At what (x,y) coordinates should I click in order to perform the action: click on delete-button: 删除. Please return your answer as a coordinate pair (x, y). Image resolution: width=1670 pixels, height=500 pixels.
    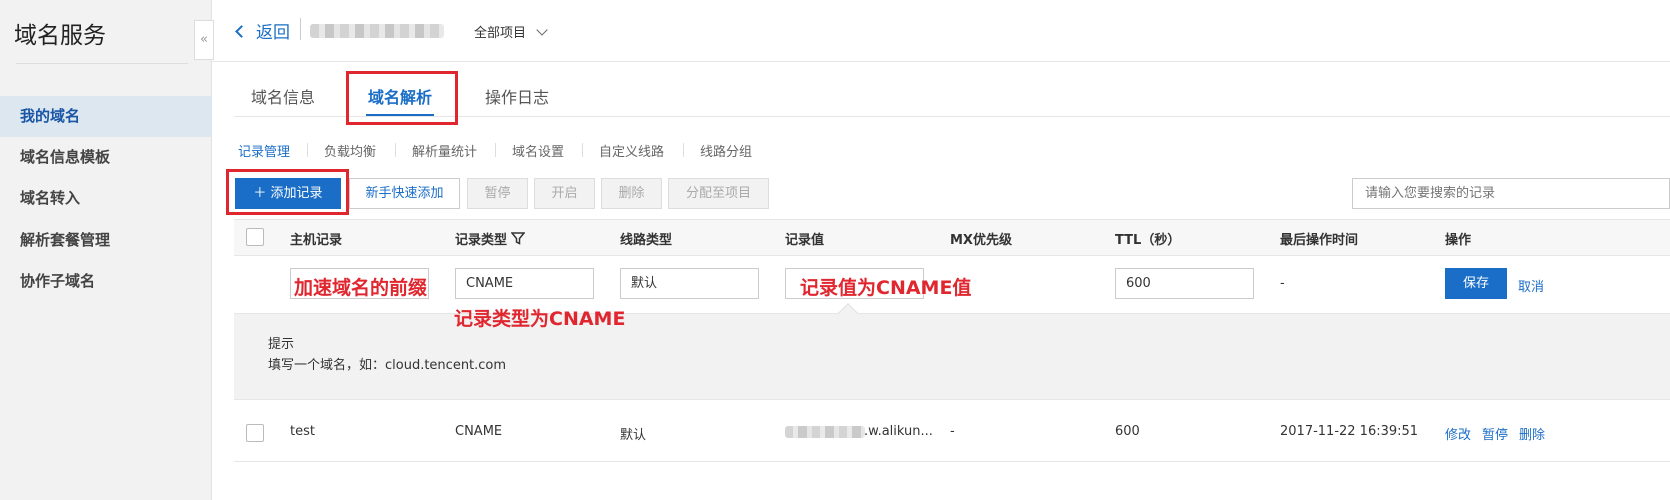
    Looking at the image, I should click on (631, 193).